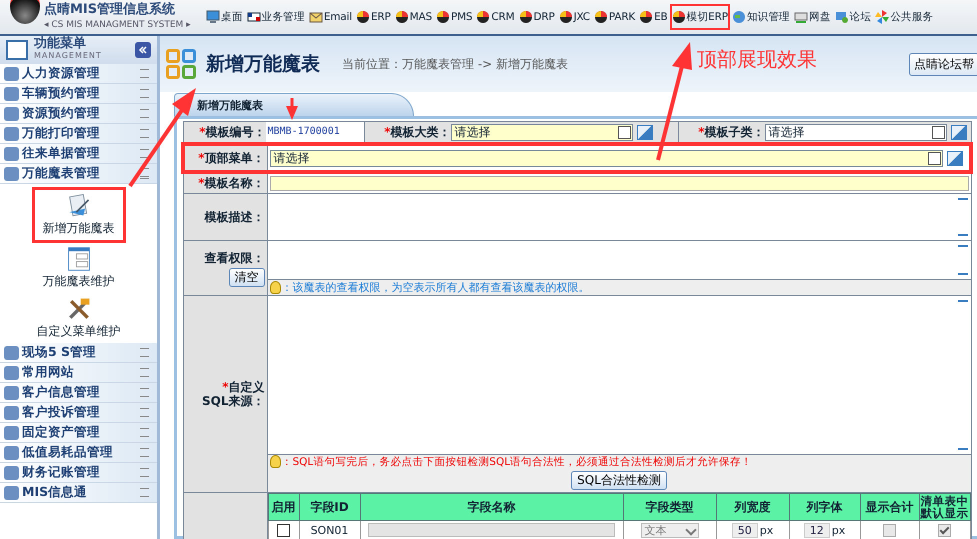  Describe the element at coordinates (606, 158) in the screenshot. I see `top-menu-select: 请选择` at that location.